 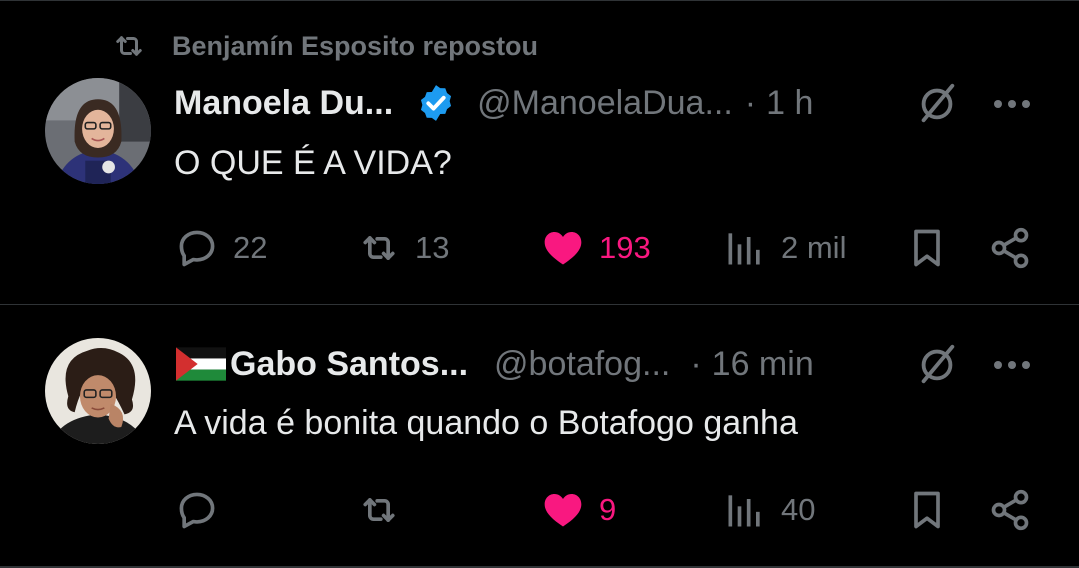 I want to click on views-count: 2 mil, so click(x=814, y=247).